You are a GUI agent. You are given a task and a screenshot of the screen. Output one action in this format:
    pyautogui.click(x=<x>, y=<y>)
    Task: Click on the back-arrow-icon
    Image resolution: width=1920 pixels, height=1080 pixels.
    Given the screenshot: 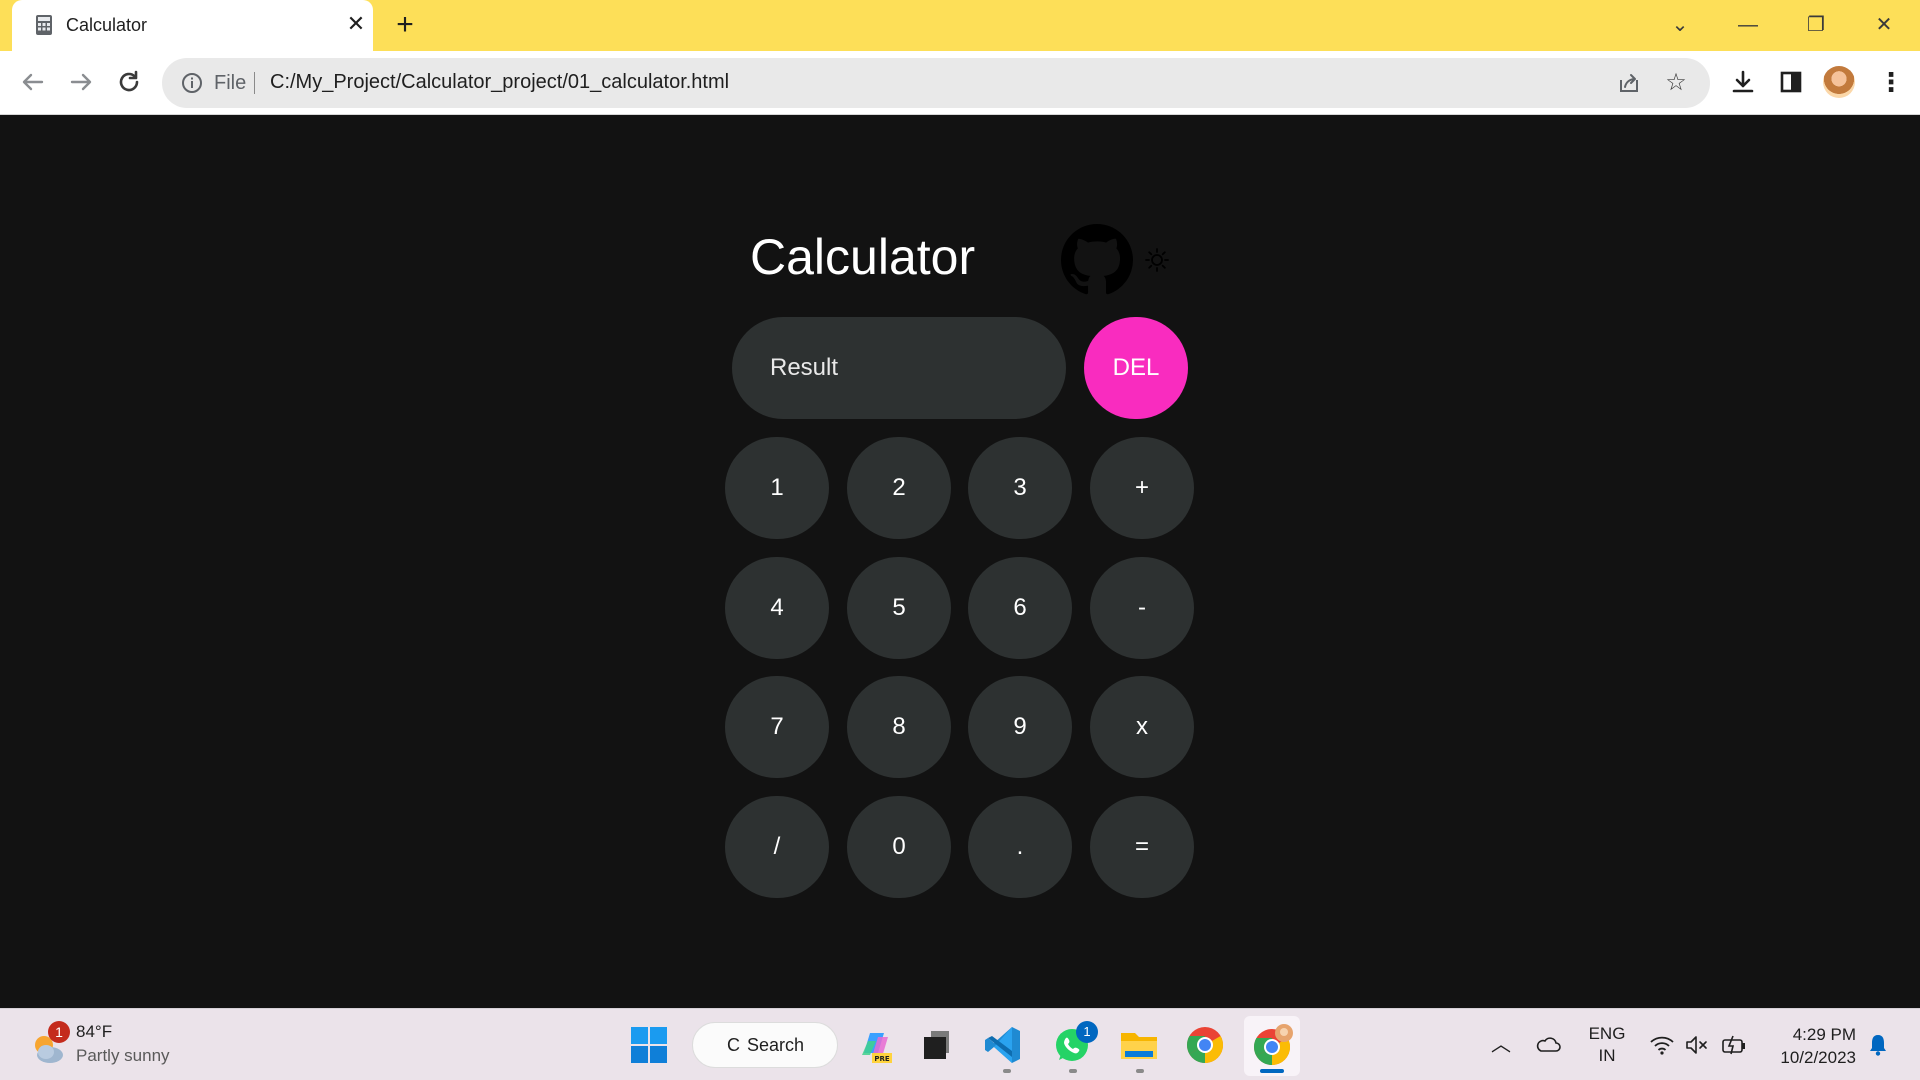 What is the action you would take?
    pyautogui.click(x=33, y=82)
    